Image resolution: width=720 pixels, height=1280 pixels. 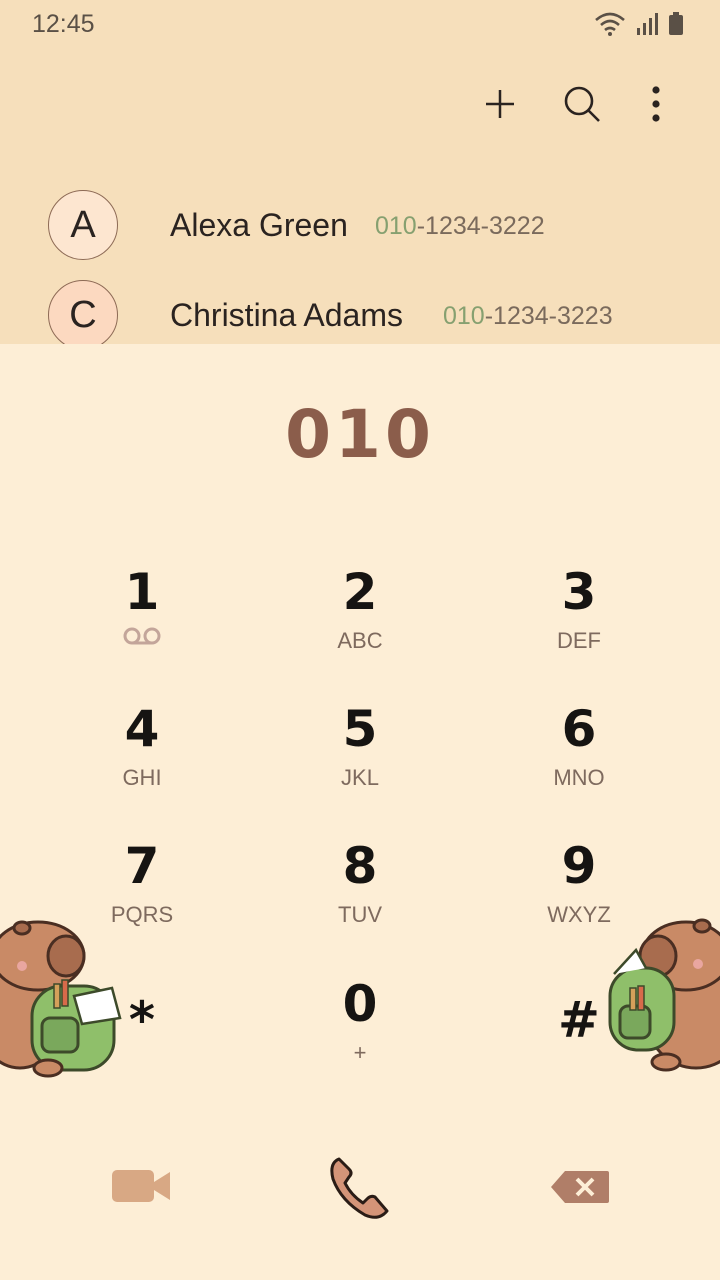 What do you see at coordinates (579, 914) in the screenshot?
I see `key-letters: WXYZ` at bounding box center [579, 914].